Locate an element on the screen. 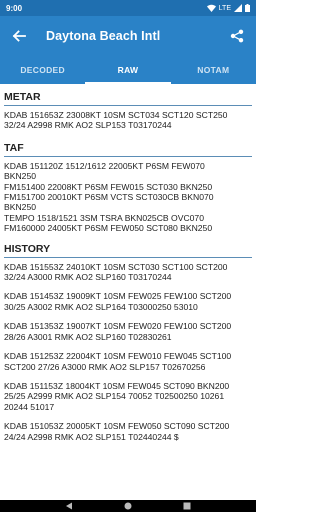 This screenshot has width=320, height=512. metar-line: 32/24 A2998 RMK AO2 SLP153 T03170244 is located at coordinates (88, 125).